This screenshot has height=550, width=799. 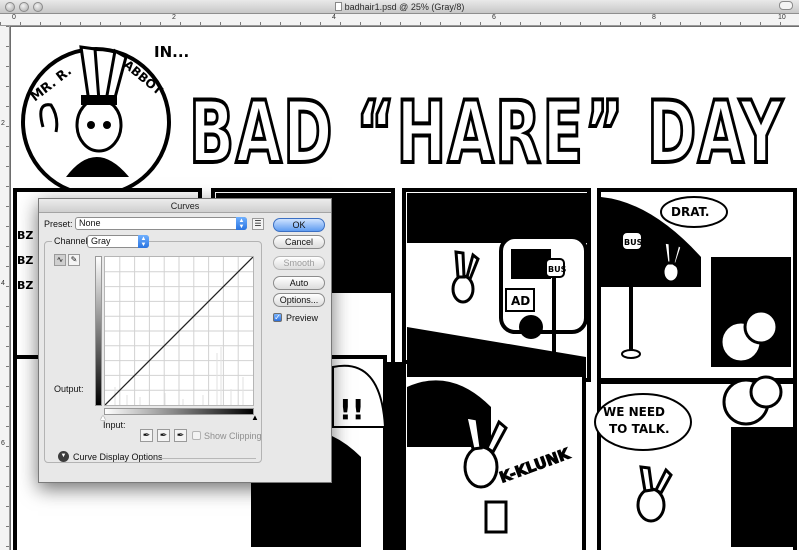 What do you see at coordinates (5, 288) in the screenshot?
I see `vertical-ruler: 2 4 6` at bounding box center [5, 288].